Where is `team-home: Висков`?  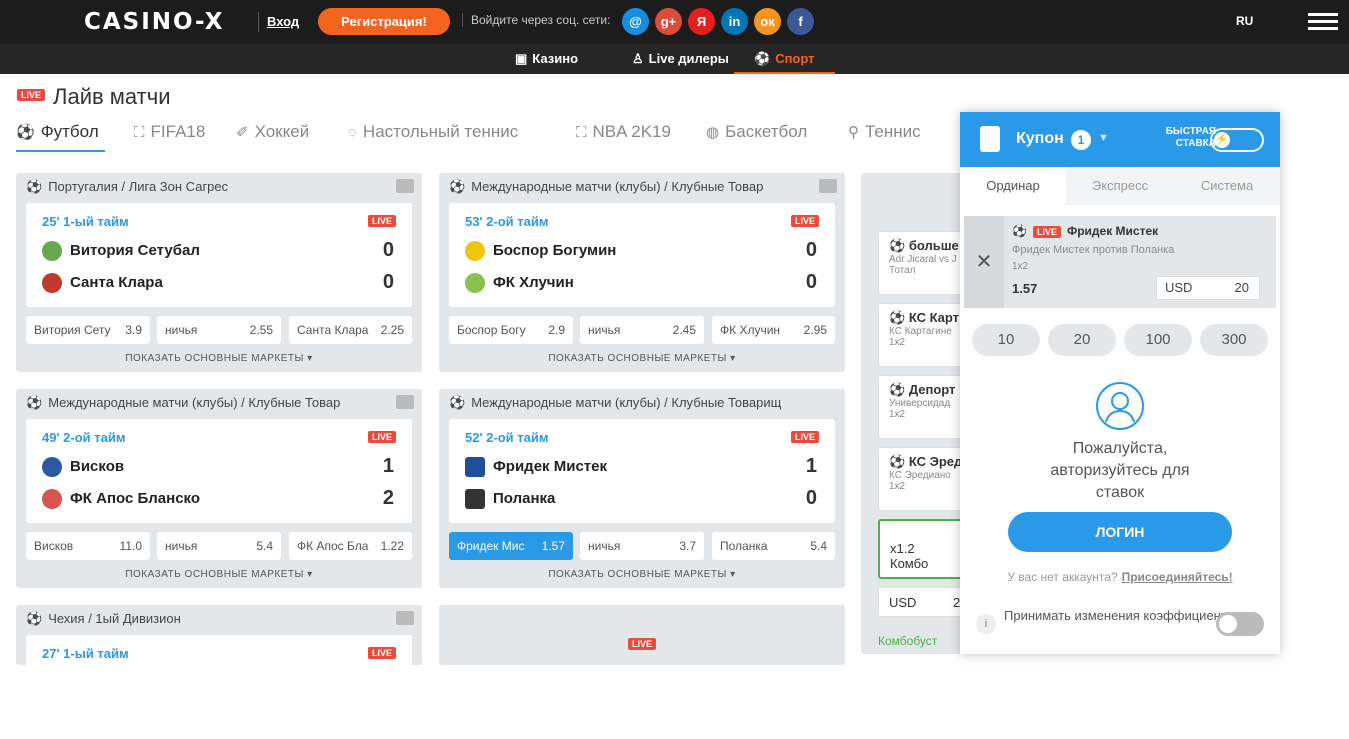
team-home: Висков is located at coordinates (83, 467).